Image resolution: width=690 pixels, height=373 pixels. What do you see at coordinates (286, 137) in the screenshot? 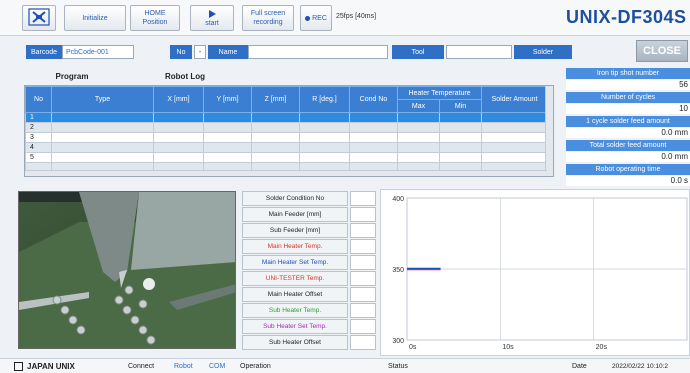
I see `table-row: 3` at bounding box center [286, 137].